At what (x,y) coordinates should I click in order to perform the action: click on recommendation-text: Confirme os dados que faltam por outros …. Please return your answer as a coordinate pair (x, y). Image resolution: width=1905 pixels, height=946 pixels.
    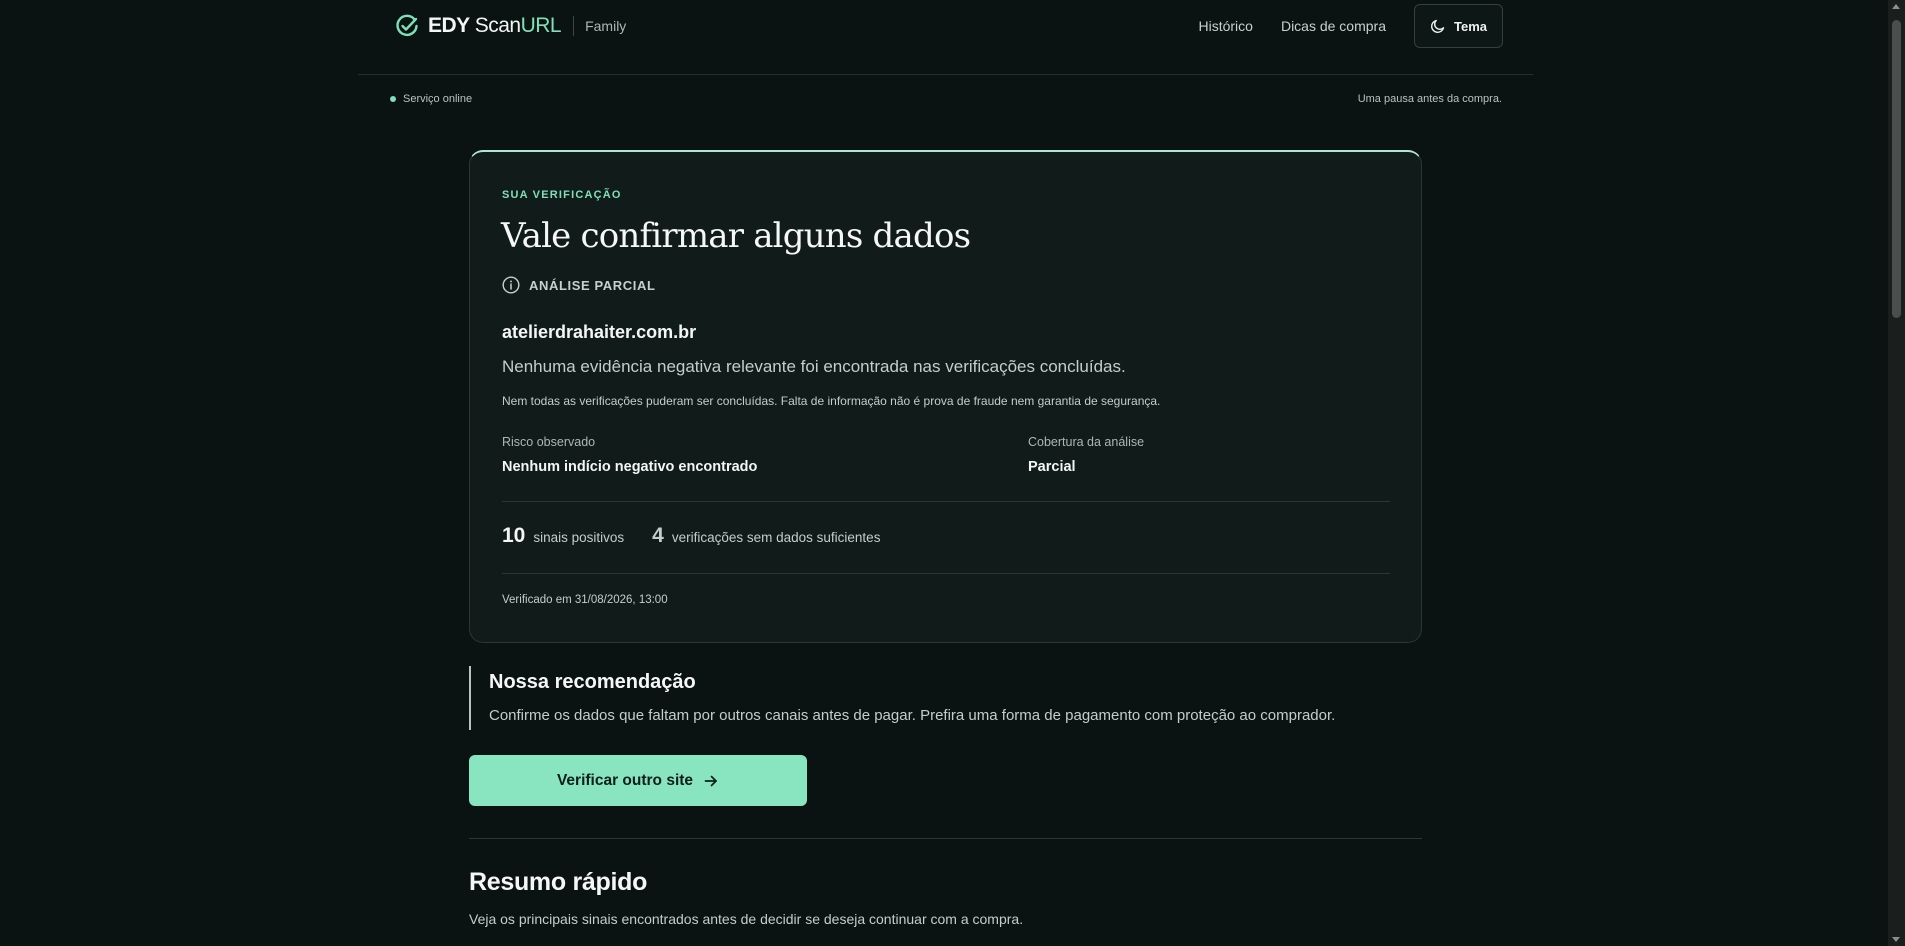
    Looking at the image, I should click on (912, 715).